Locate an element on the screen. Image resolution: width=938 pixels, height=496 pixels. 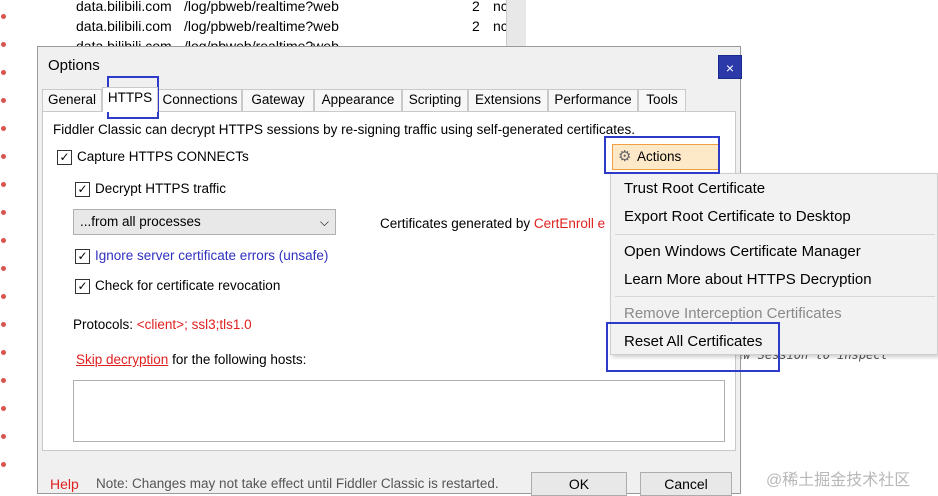
skip-decryption-row: Skip decryption for the following hosts: is located at coordinates (191, 359).